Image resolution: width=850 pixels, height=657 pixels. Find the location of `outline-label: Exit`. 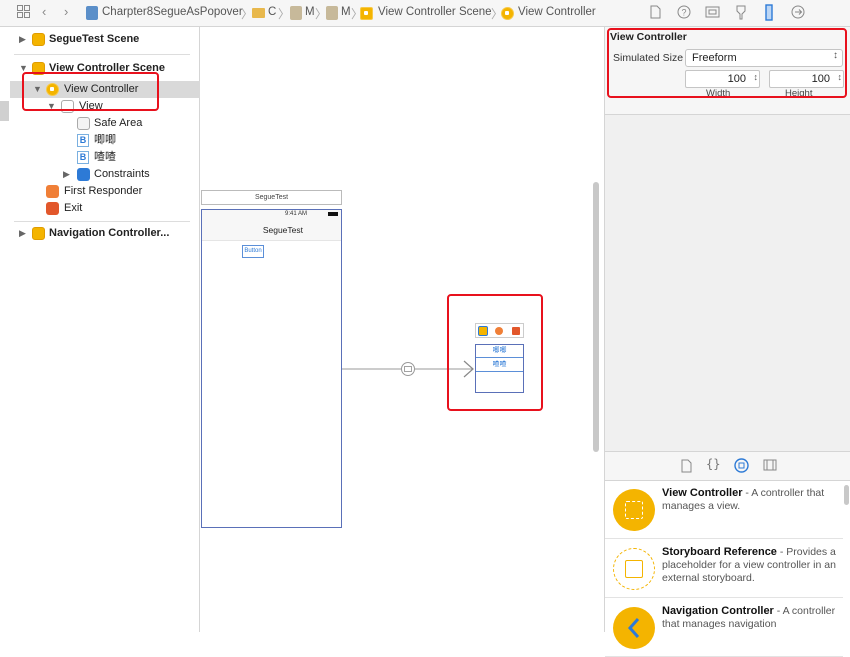

outline-label: Exit is located at coordinates (73, 208).